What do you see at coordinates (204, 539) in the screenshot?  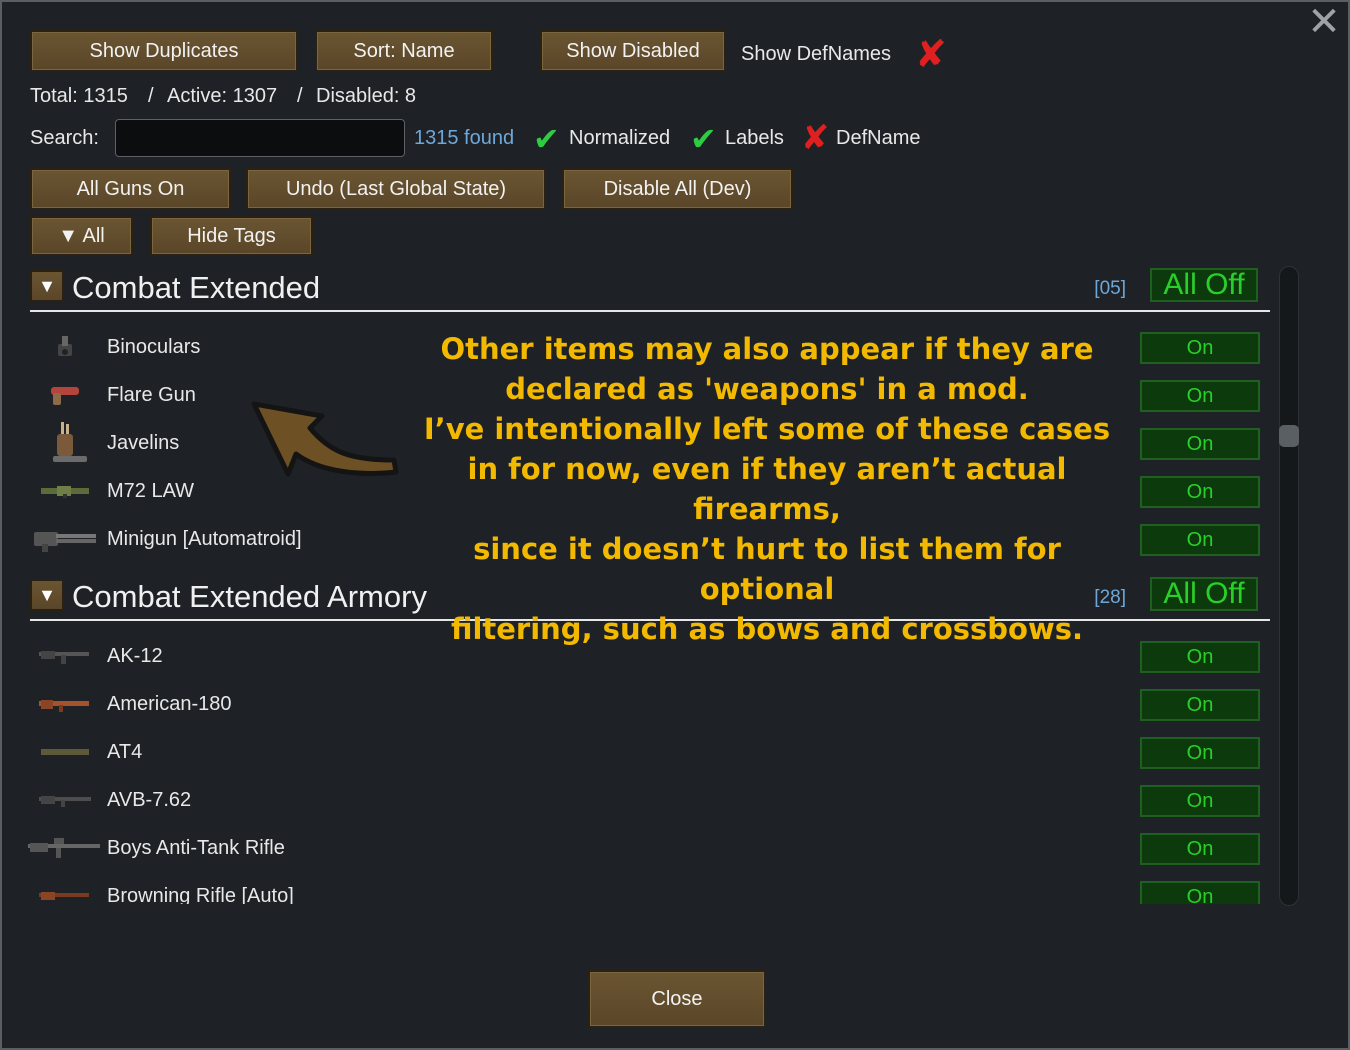 I see `item-label: Minigun [Automatroid]` at bounding box center [204, 539].